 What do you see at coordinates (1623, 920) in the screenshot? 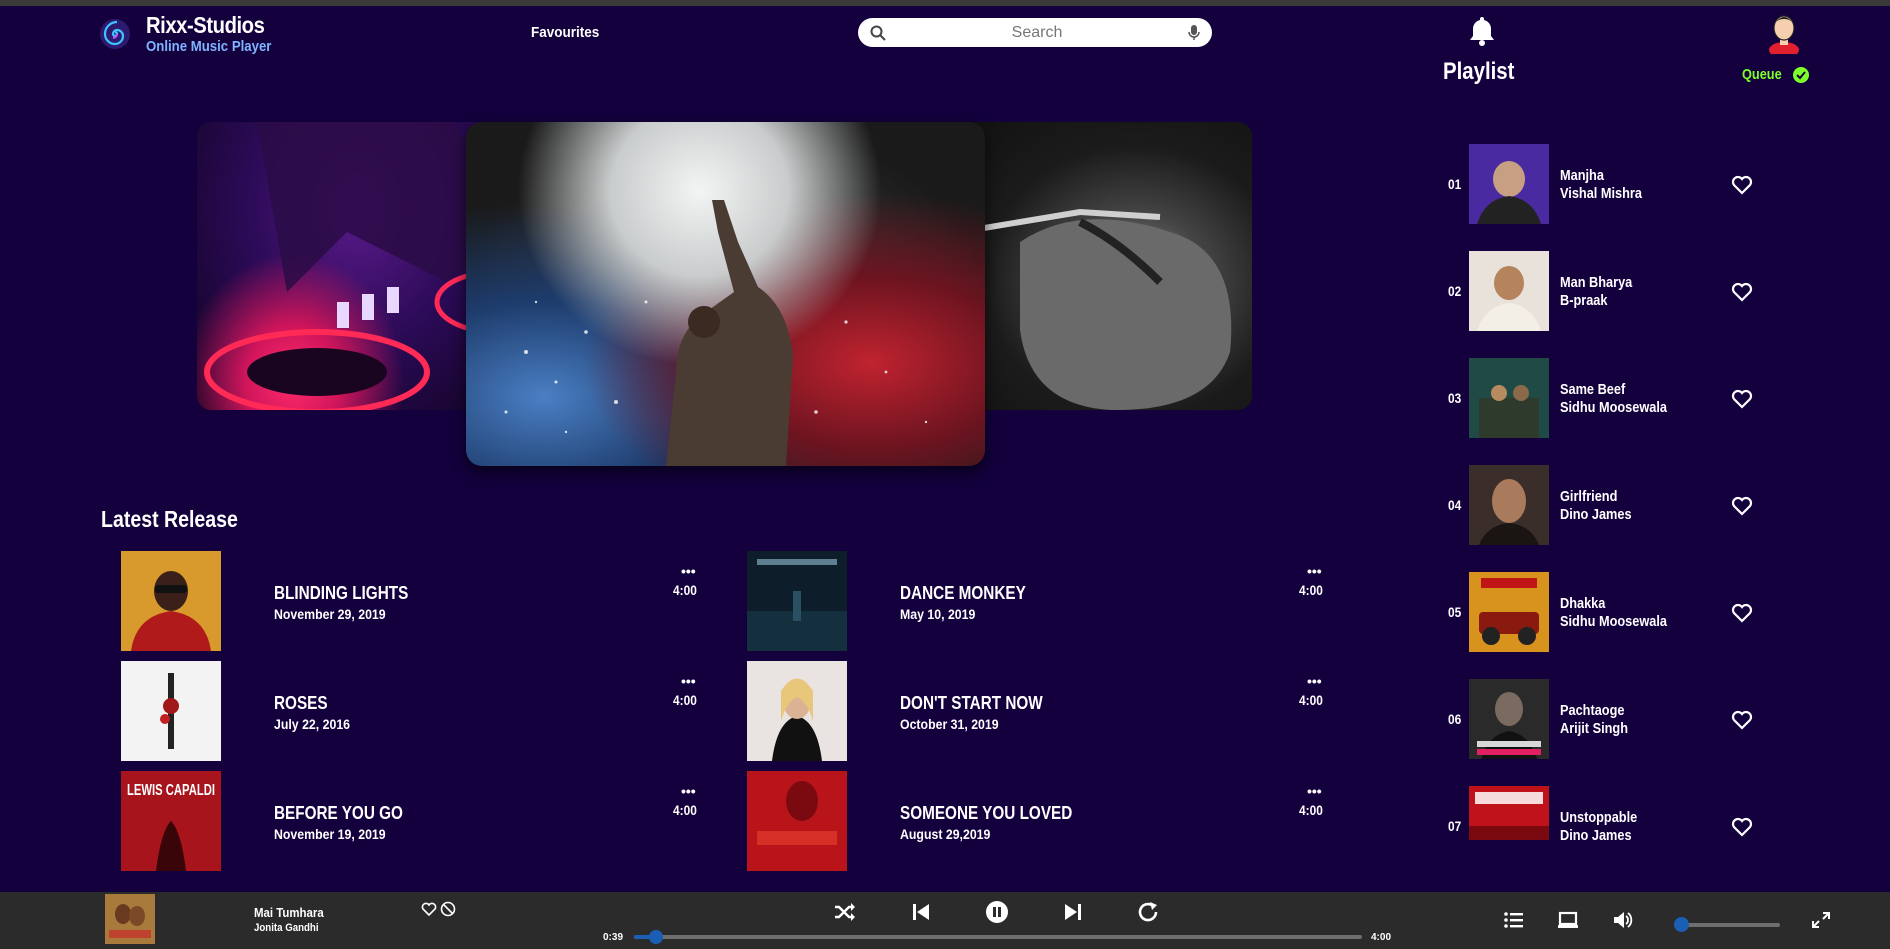
I see `volume-icon` at bounding box center [1623, 920].